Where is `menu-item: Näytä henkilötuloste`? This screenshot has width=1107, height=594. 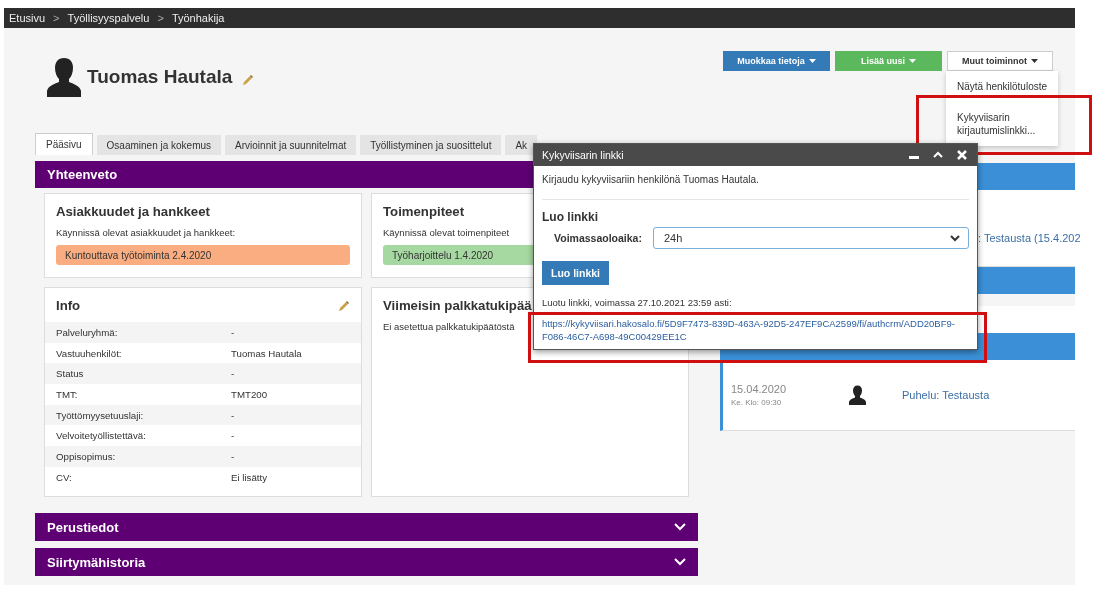
menu-item: Näytä henkilötuloste is located at coordinates (1002, 86).